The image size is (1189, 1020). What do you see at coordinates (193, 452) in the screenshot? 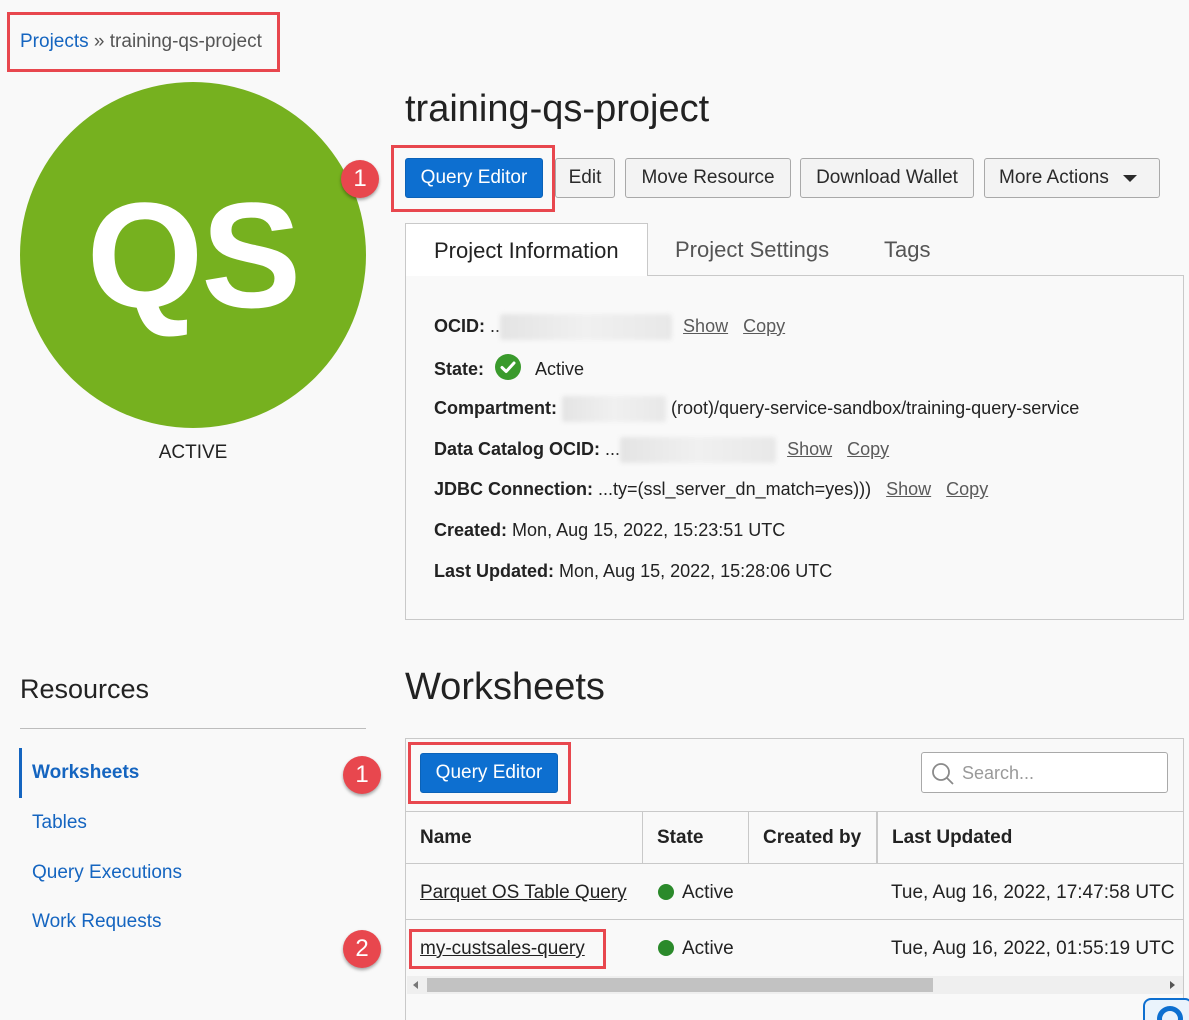
I see `avatar-status: ACTIVE` at bounding box center [193, 452].